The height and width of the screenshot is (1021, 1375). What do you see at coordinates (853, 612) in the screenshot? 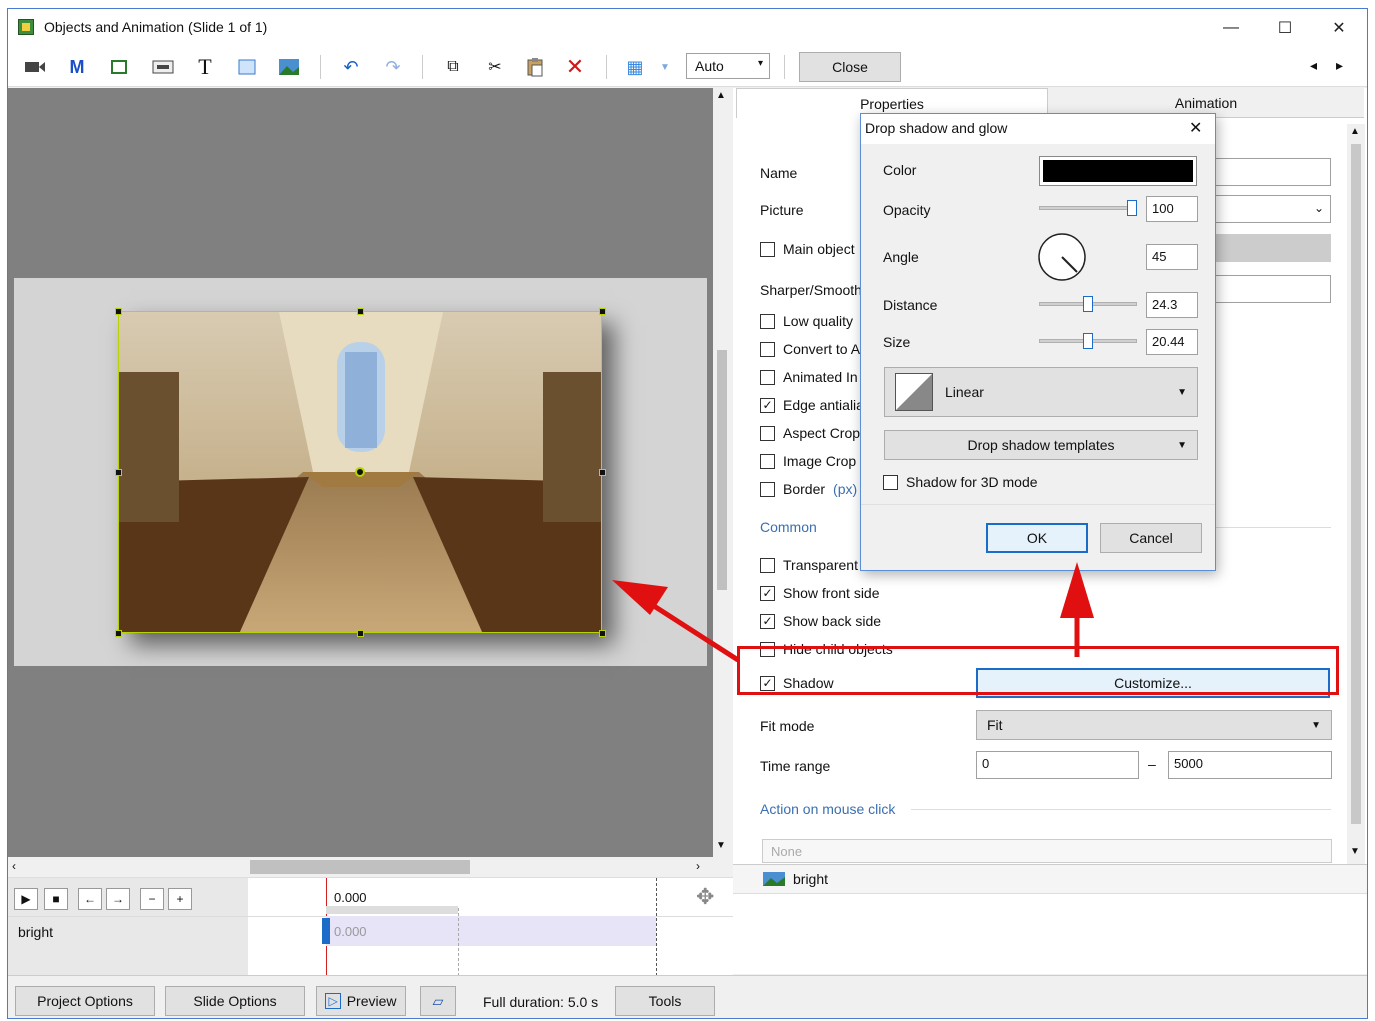
I see `annotation-arrows` at bounding box center [853, 612].